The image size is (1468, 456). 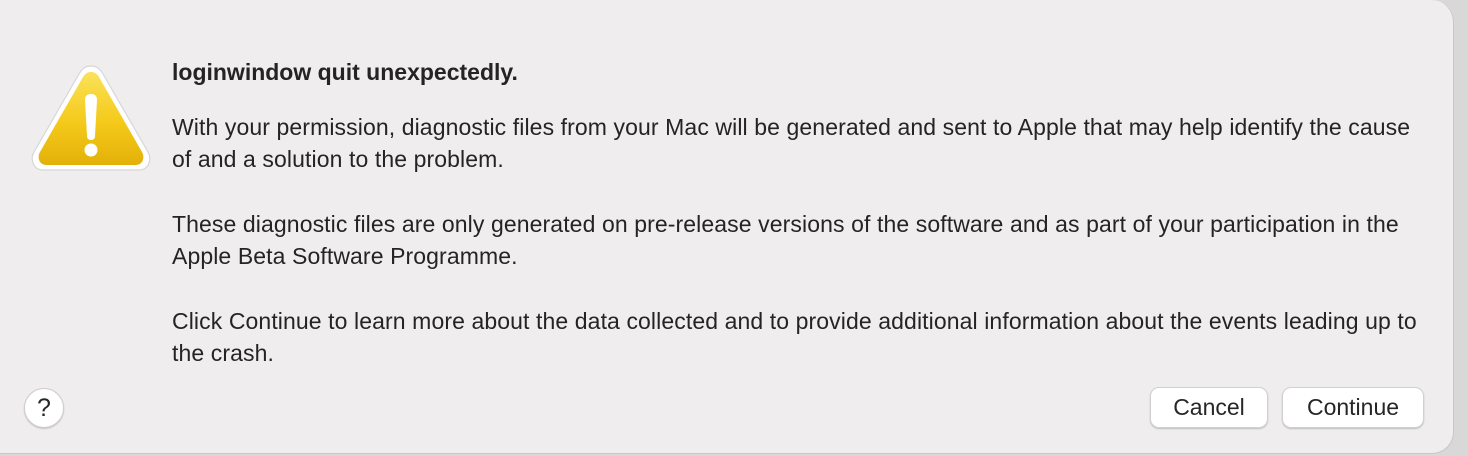 I want to click on warning-icon, so click(x=91, y=119).